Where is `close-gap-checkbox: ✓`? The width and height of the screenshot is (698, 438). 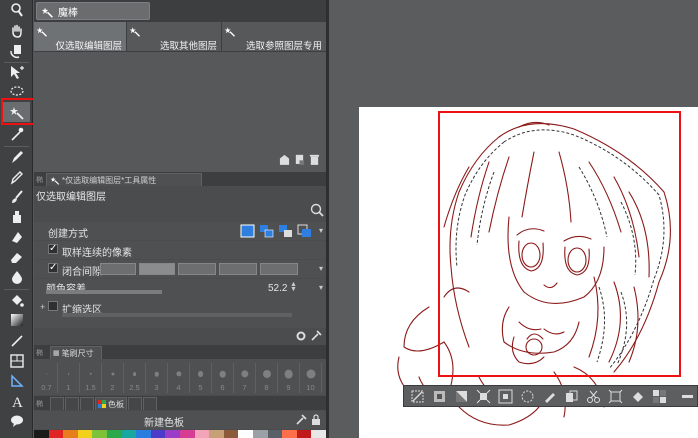
close-gap-checkbox: ✓ is located at coordinates (53, 268).